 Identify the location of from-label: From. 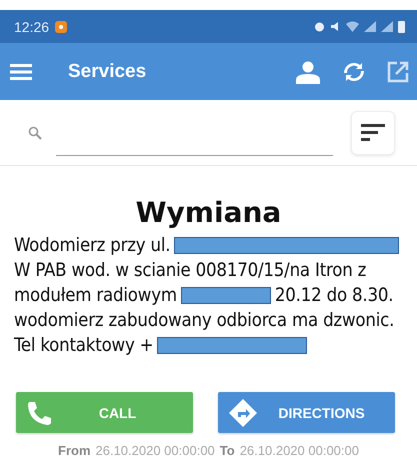
(74, 450).